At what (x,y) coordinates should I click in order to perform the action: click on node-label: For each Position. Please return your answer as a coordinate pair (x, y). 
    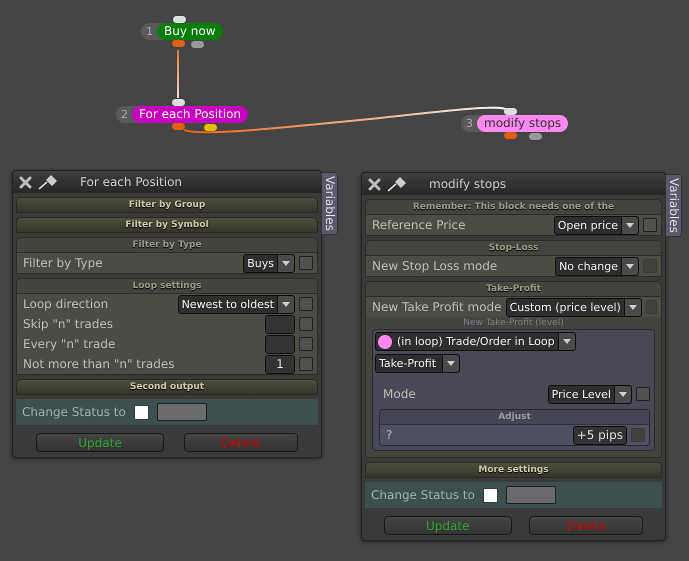
    Looking at the image, I should click on (190, 114).